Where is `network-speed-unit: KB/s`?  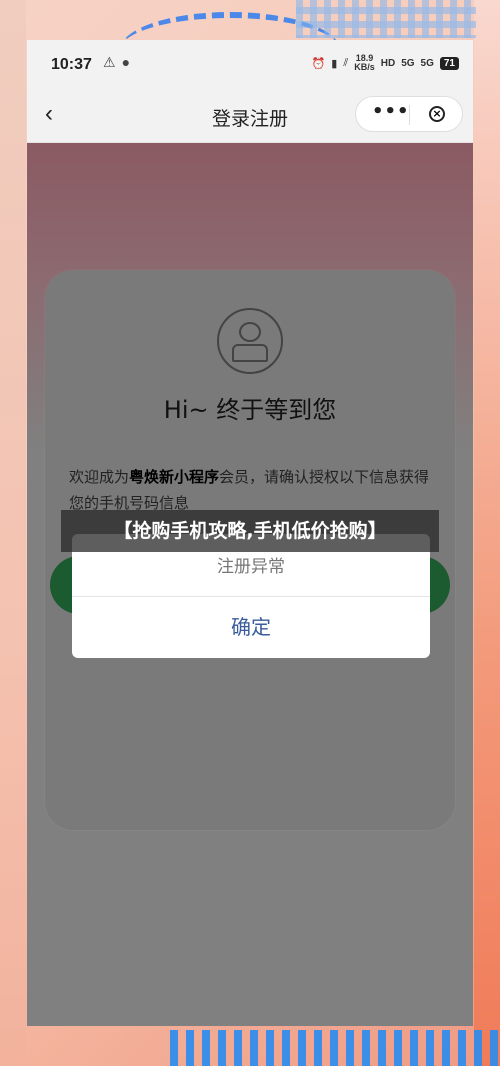
network-speed-unit: KB/s is located at coordinates (364, 67).